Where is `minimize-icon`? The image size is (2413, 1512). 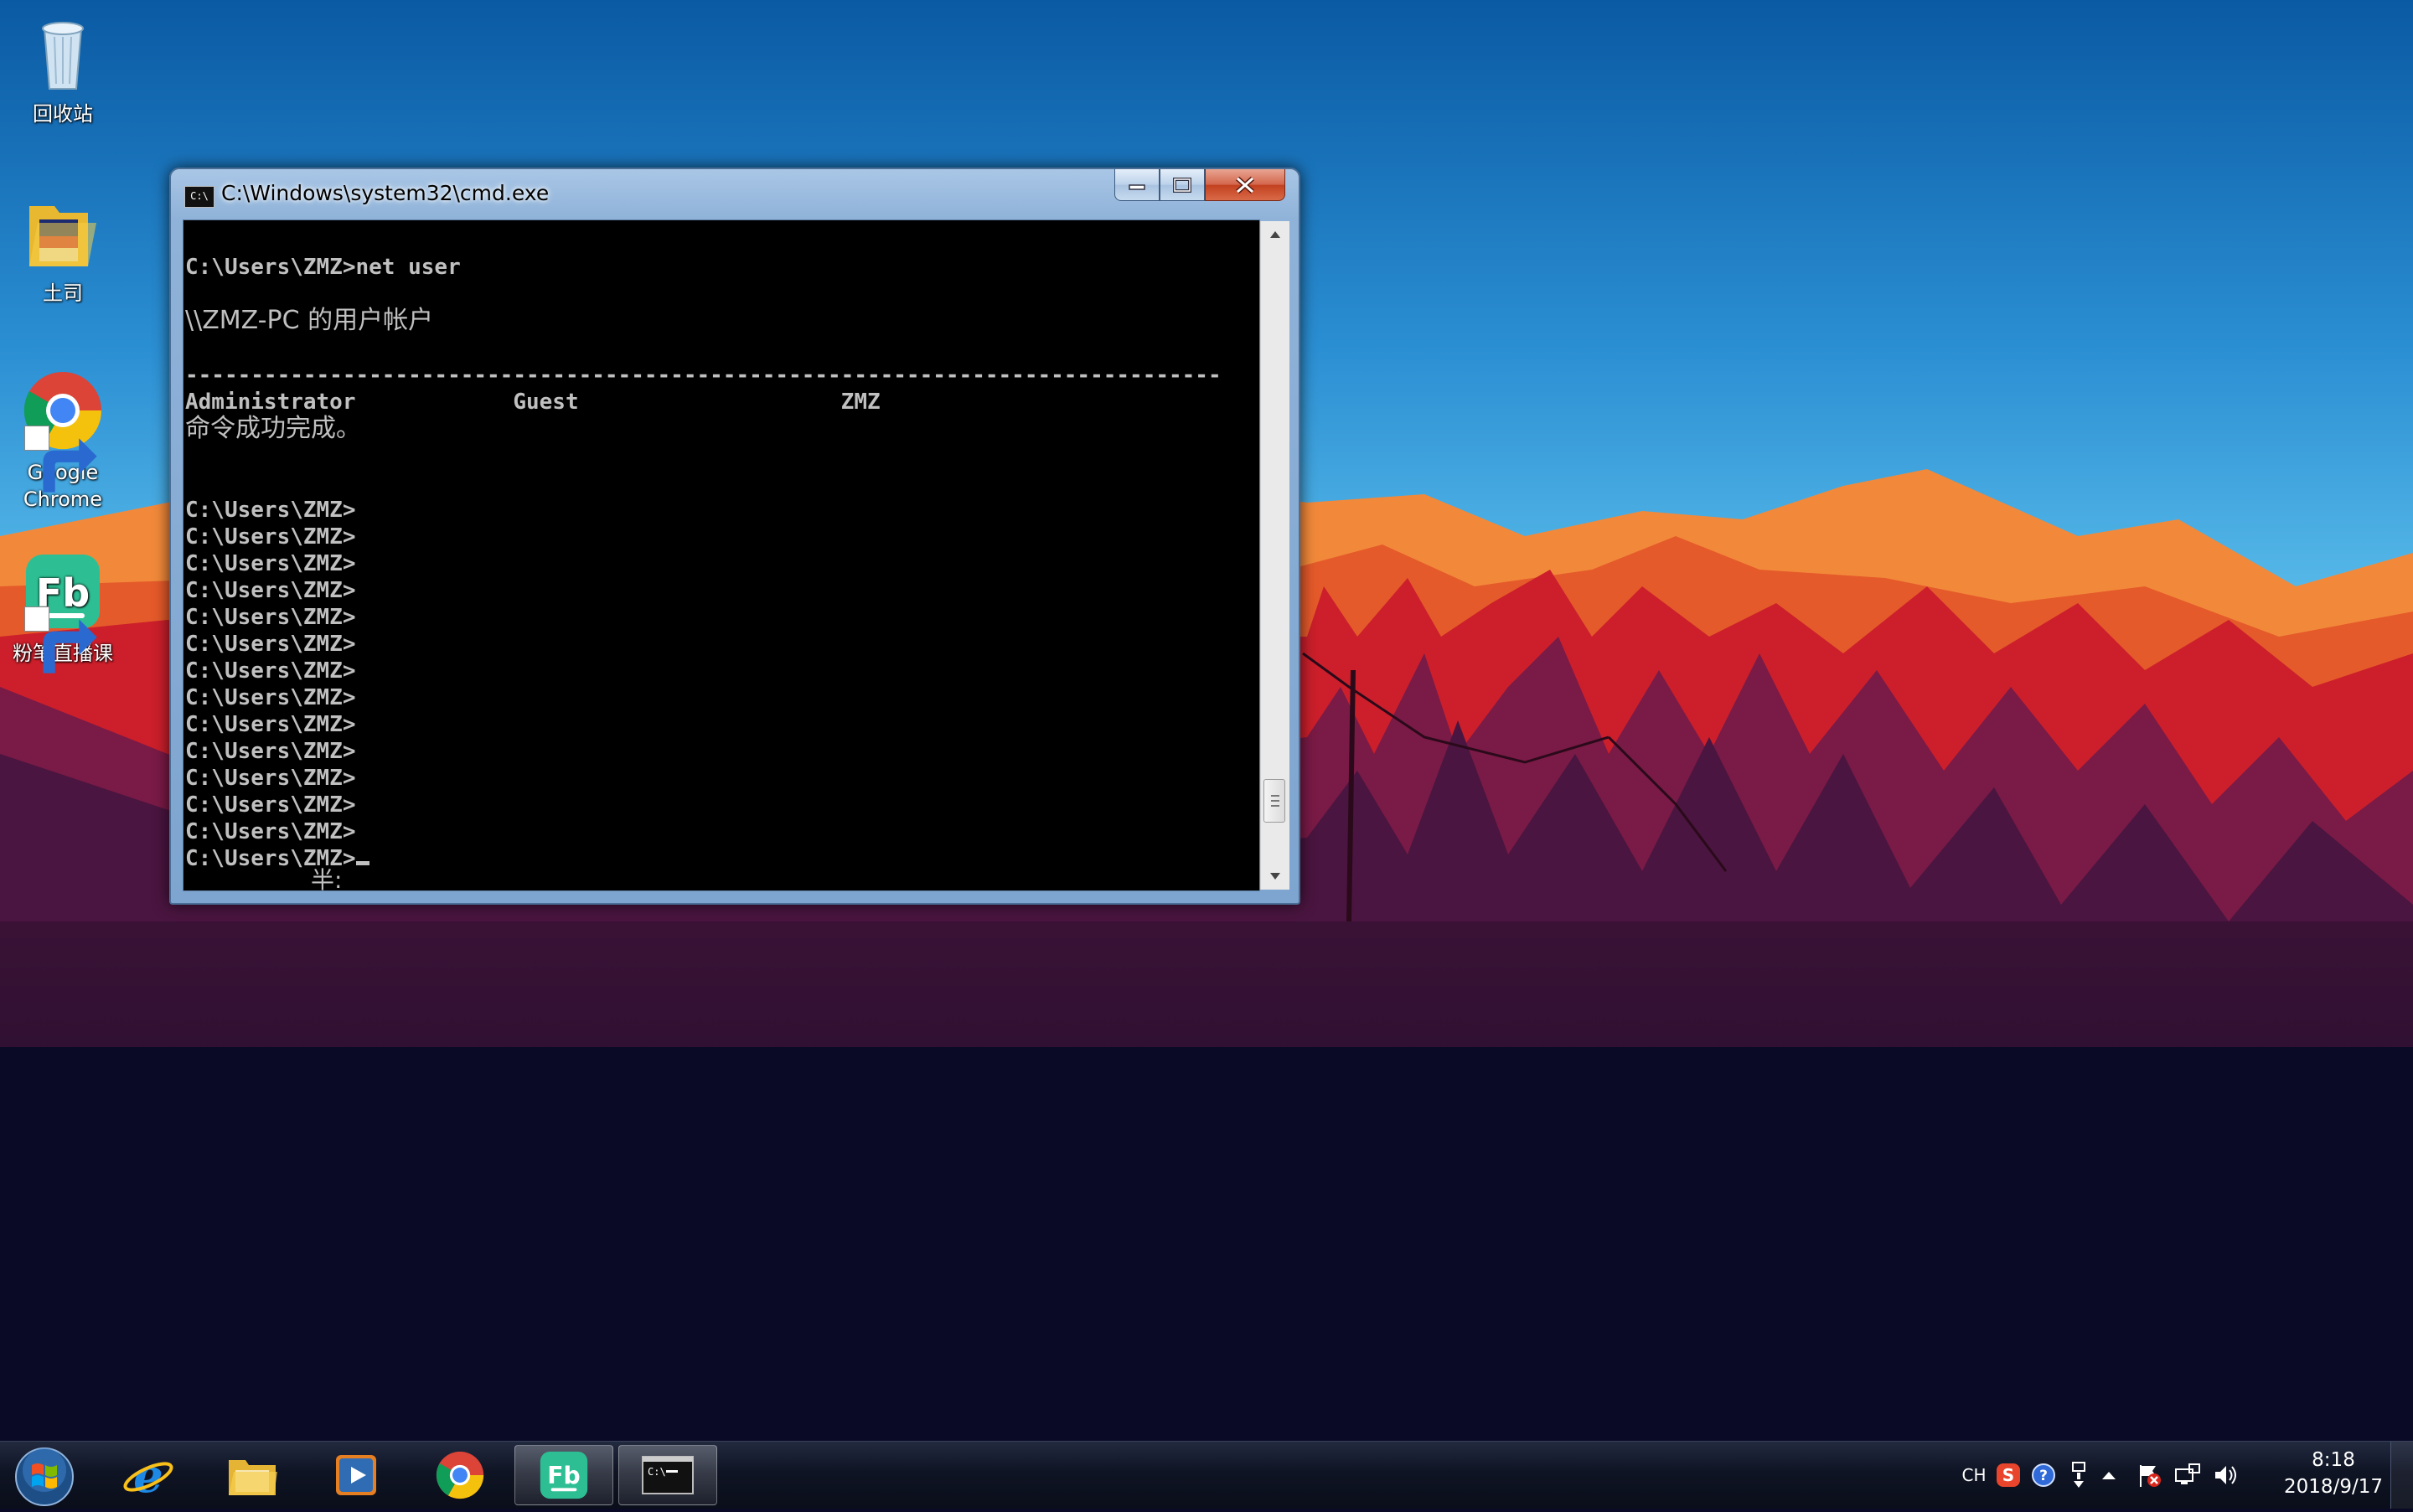
minimize-icon is located at coordinates (1137, 186).